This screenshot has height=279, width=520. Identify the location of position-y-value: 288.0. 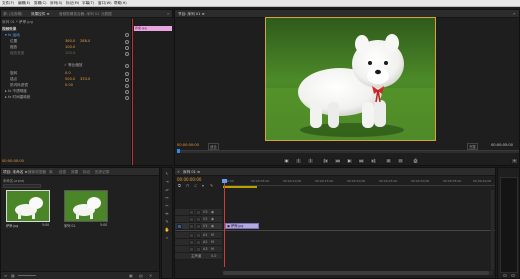
(85, 41).